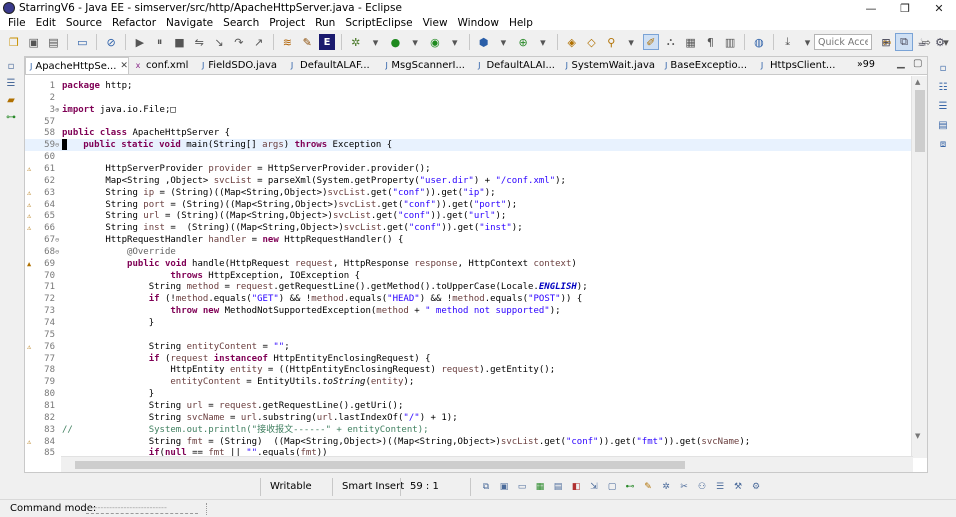  What do you see at coordinates (648, 487) in the screenshot?
I see `pin-icon: ✎` at bounding box center [648, 487].